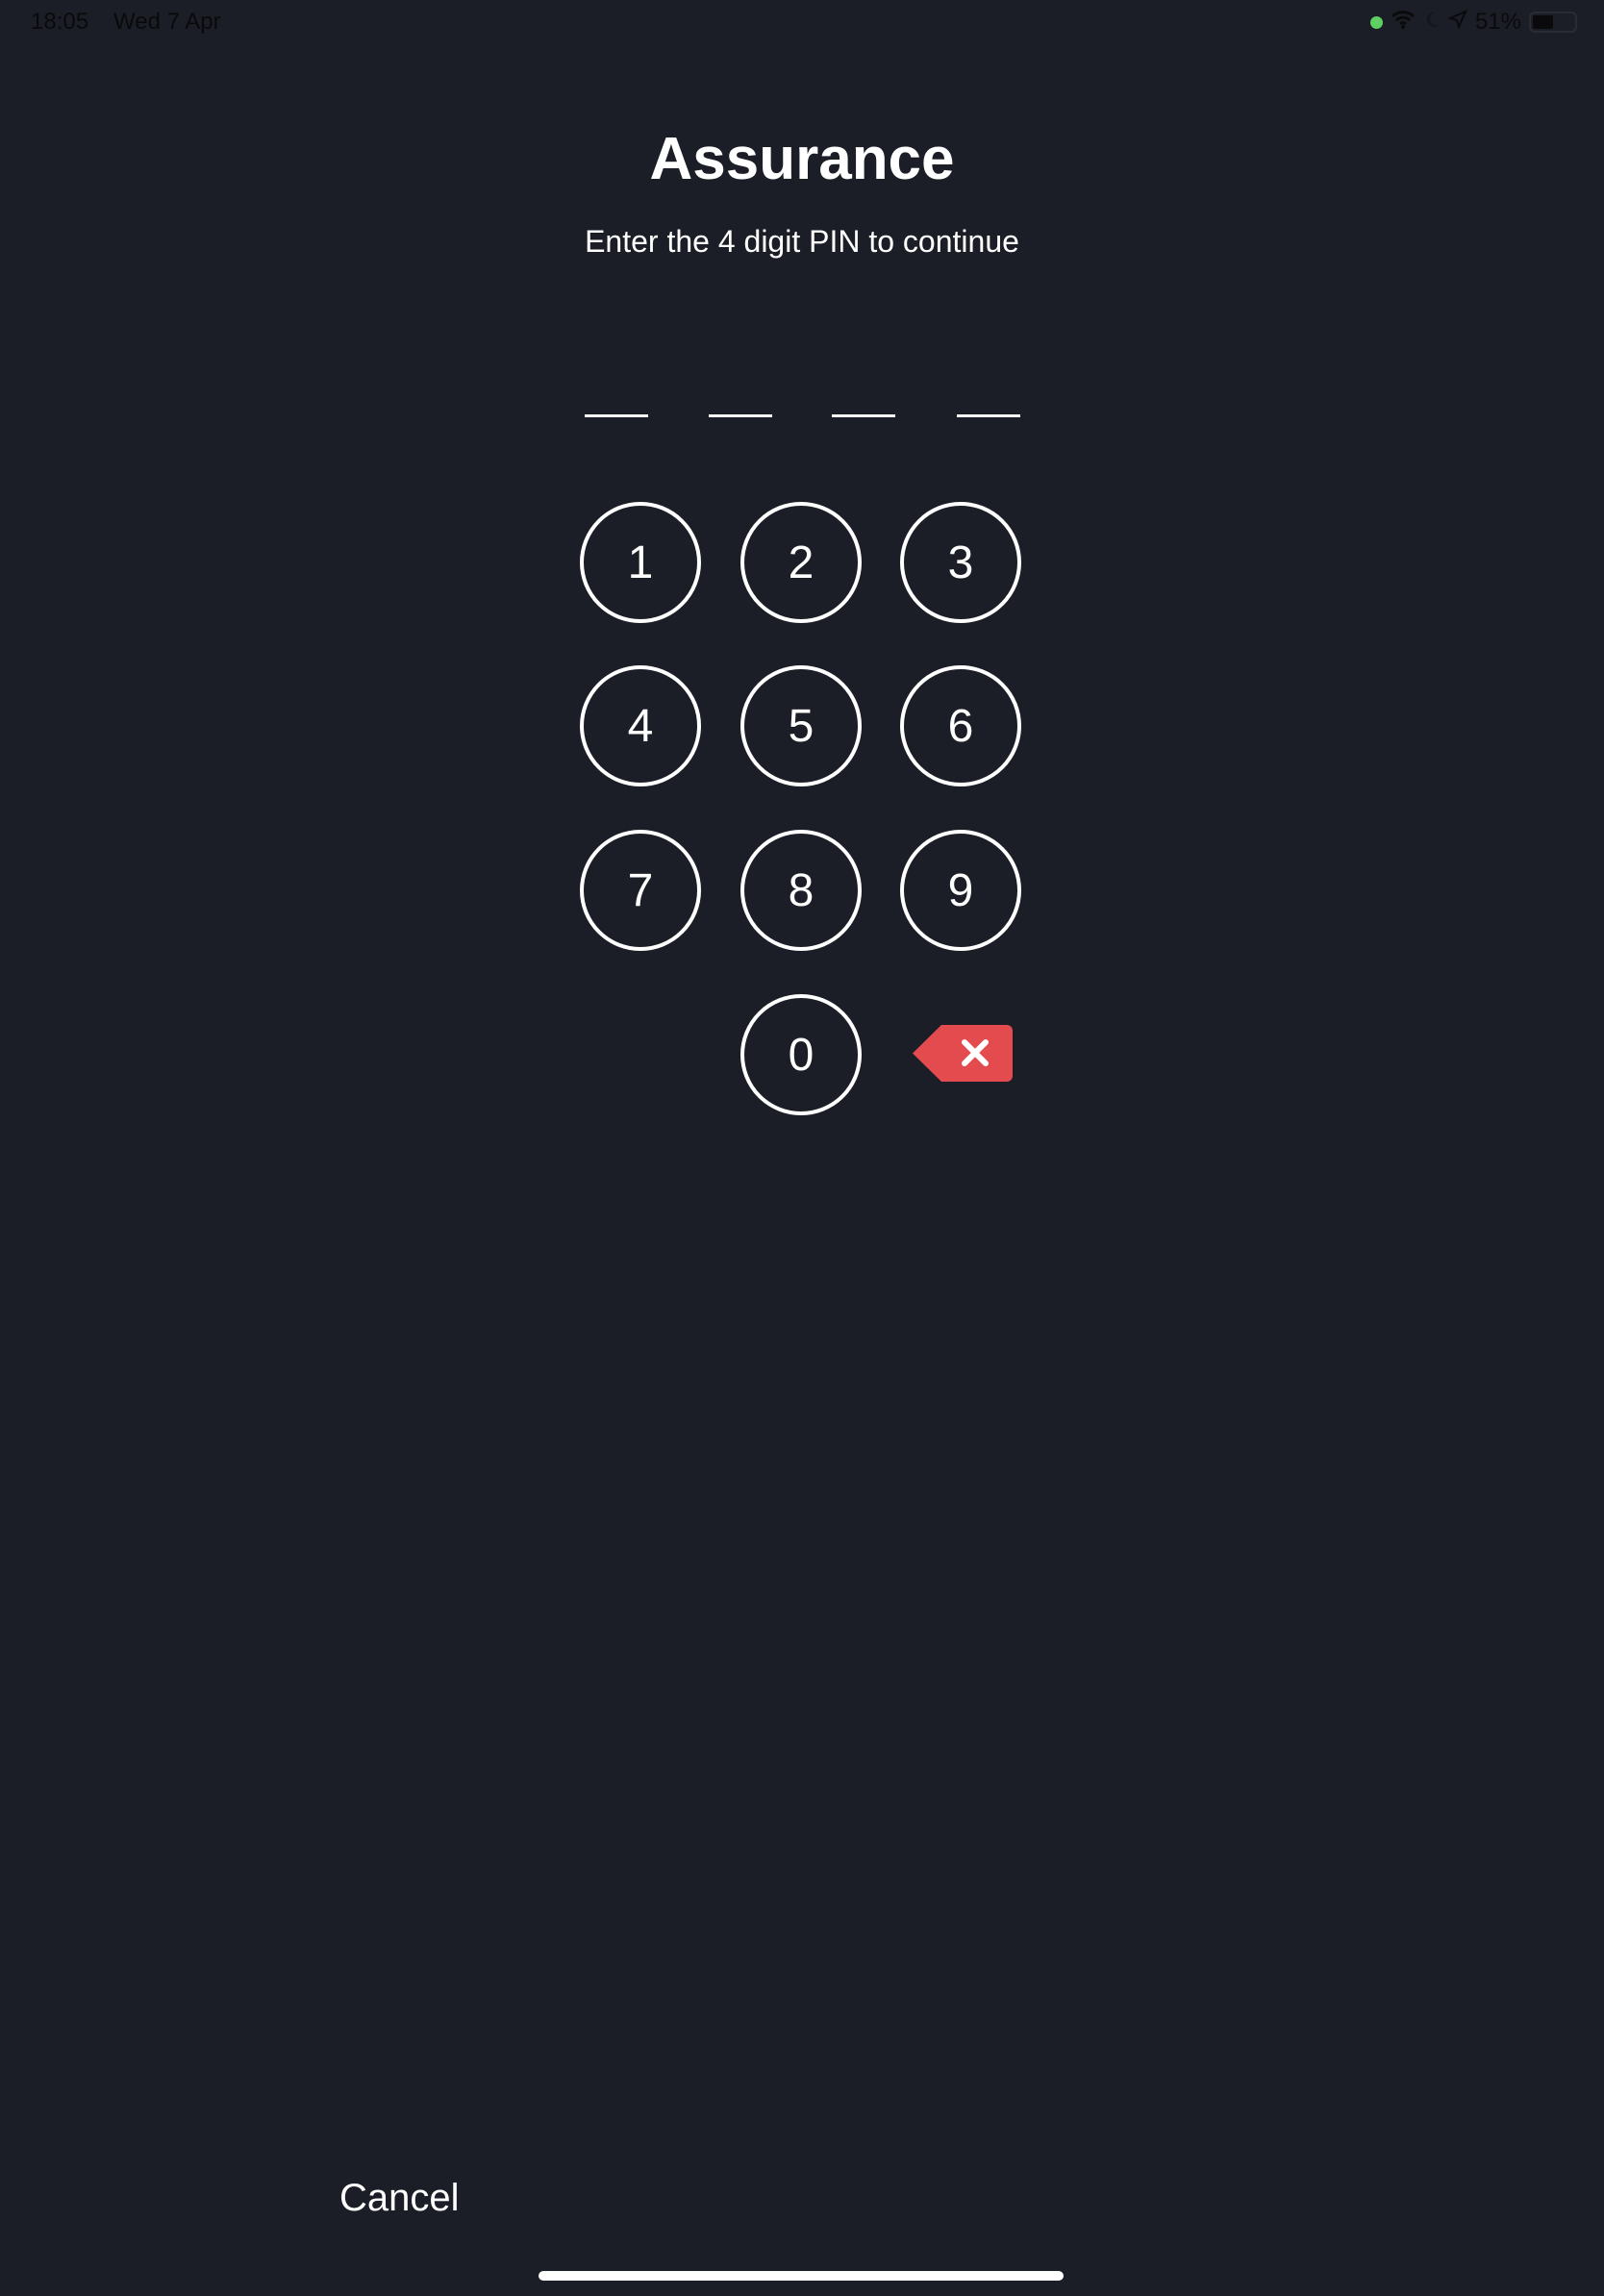  Describe the element at coordinates (1403, 22) in the screenshot. I see `wifi-icon` at that location.